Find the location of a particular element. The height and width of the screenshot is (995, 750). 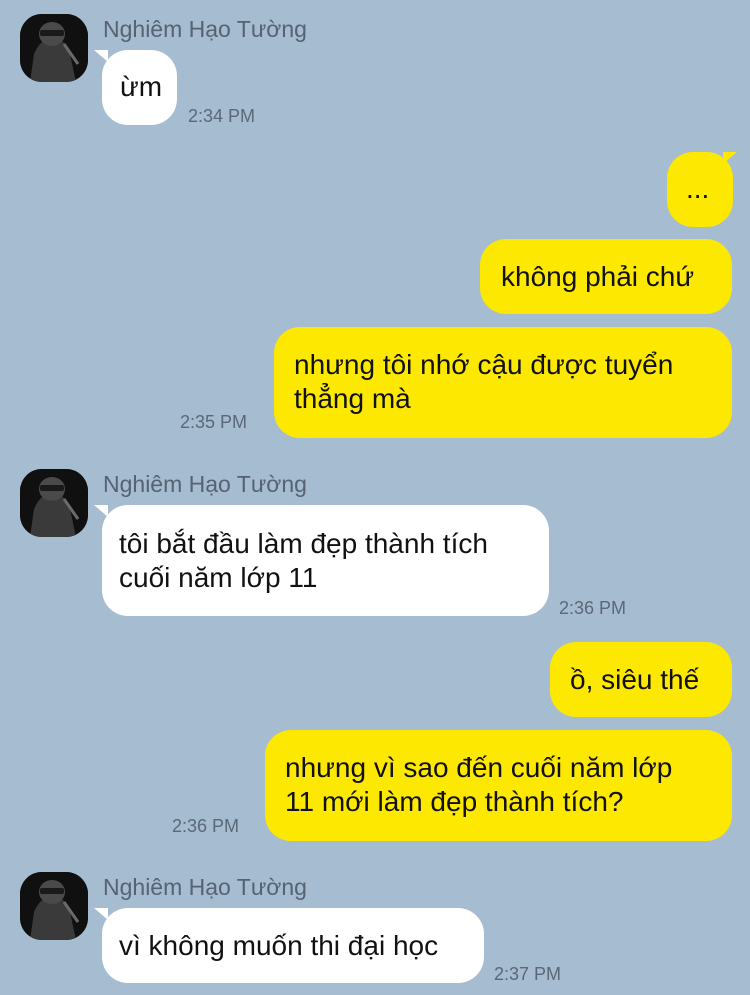

message-time: 2:34 PM is located at coordinates (222, 116).